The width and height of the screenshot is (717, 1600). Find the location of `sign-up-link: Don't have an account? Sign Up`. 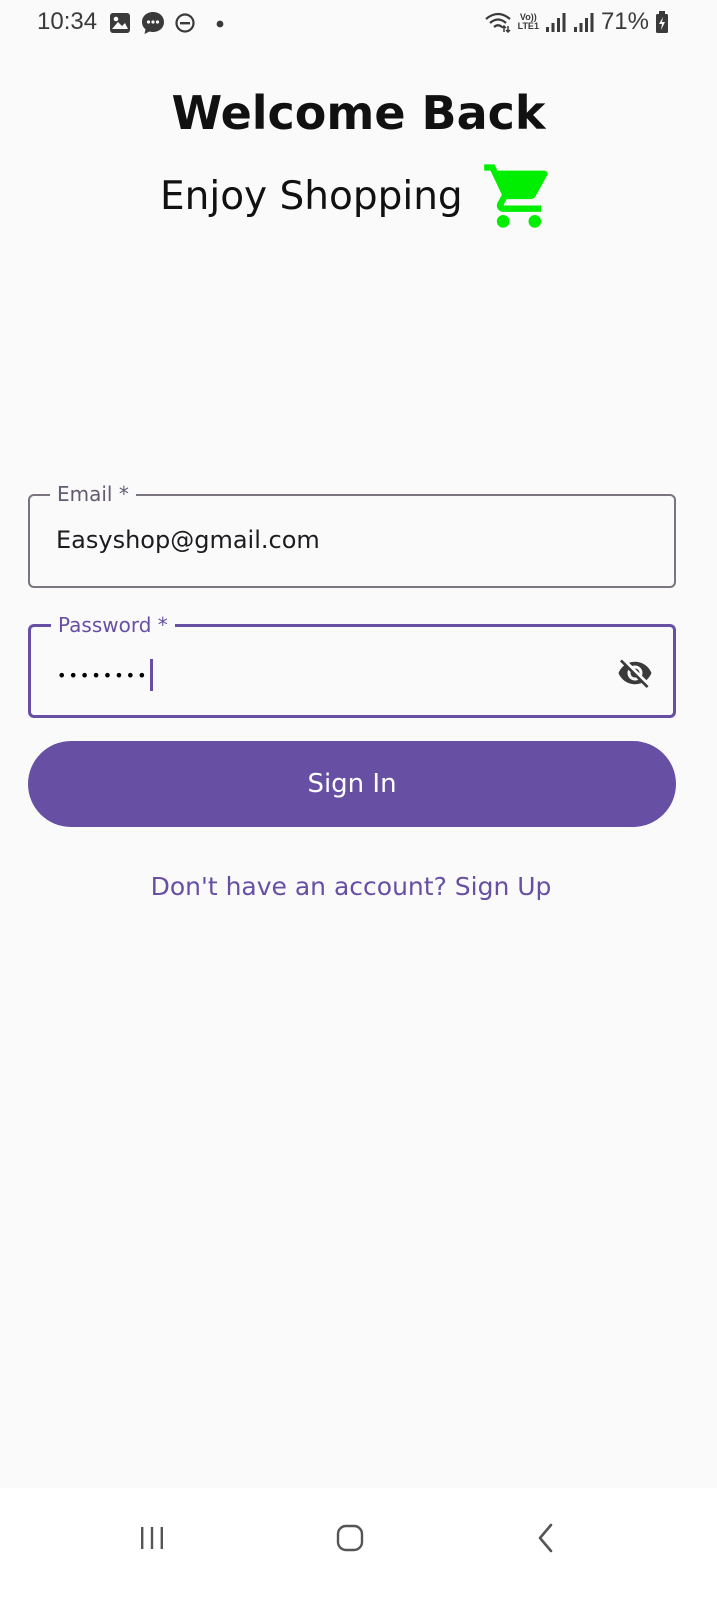

sign-up-link: Don't have an account? Sign Up is located at coordinates (351, 886).